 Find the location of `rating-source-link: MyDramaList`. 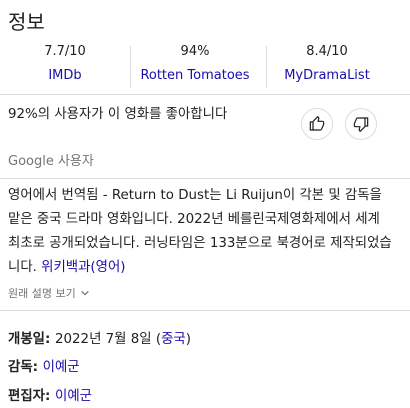

rating-source-link: MyDramaList is located at coordinates (327, 76).